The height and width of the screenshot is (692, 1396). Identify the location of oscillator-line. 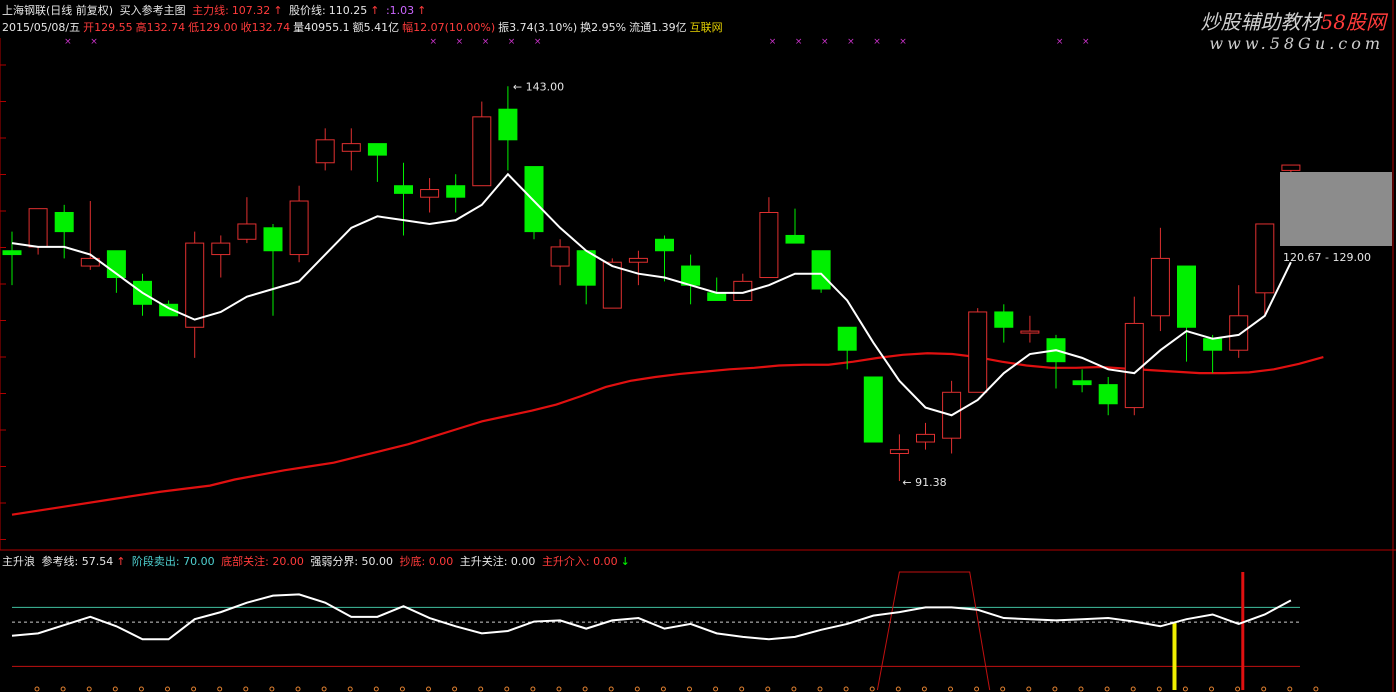
(651, 617).